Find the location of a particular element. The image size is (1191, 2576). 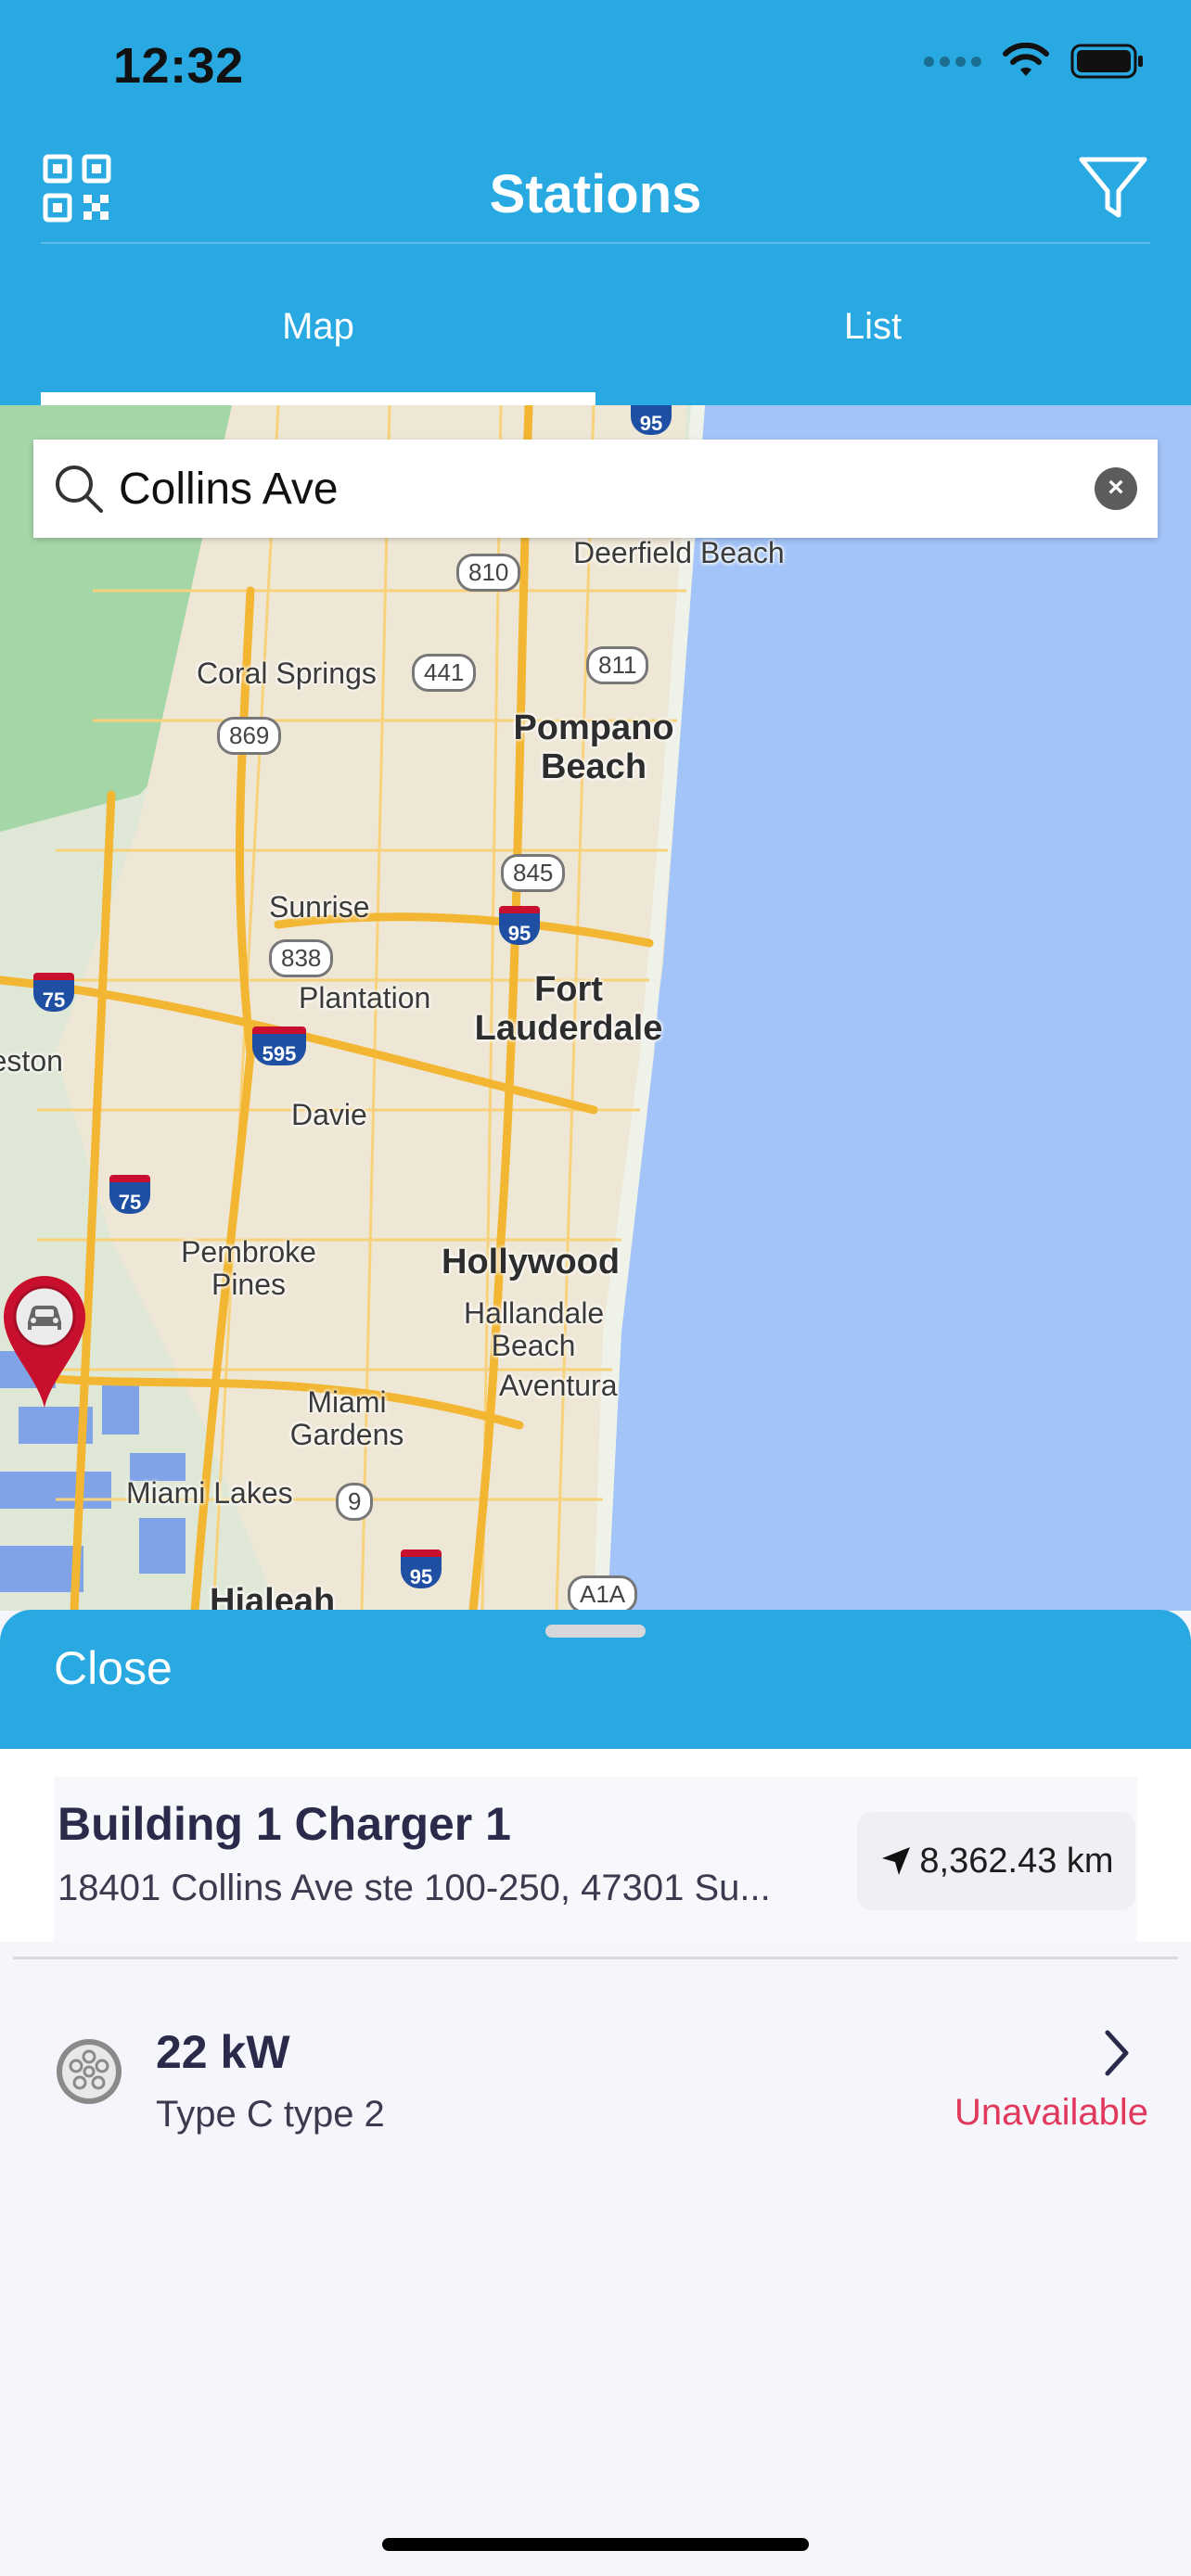

route-shield: 9 is located at coordinates (355, 1502).